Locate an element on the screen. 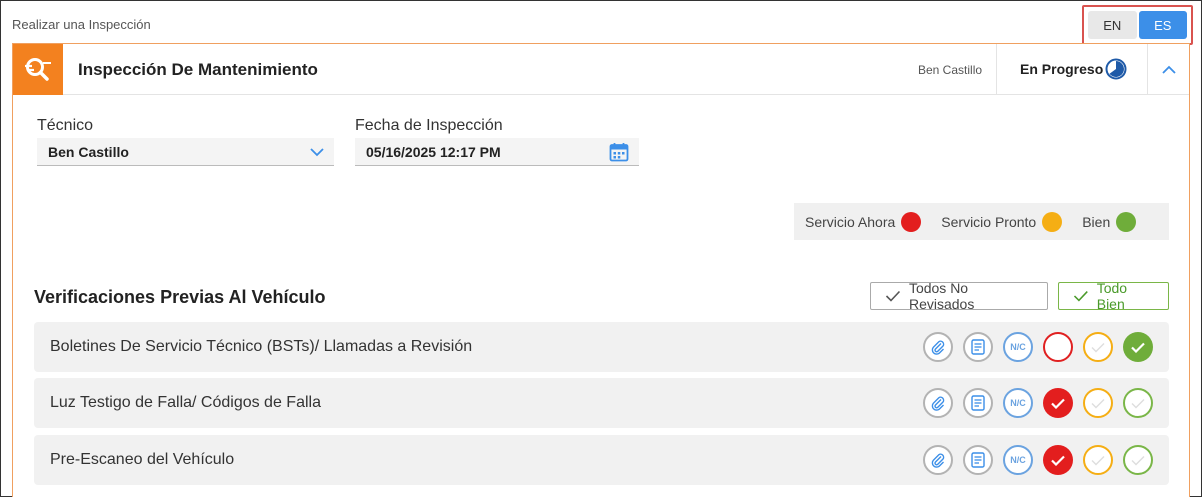 This screenshot has width=1202, height=497. technician-select: Ben Castillo is located at coordinates (185, 152).